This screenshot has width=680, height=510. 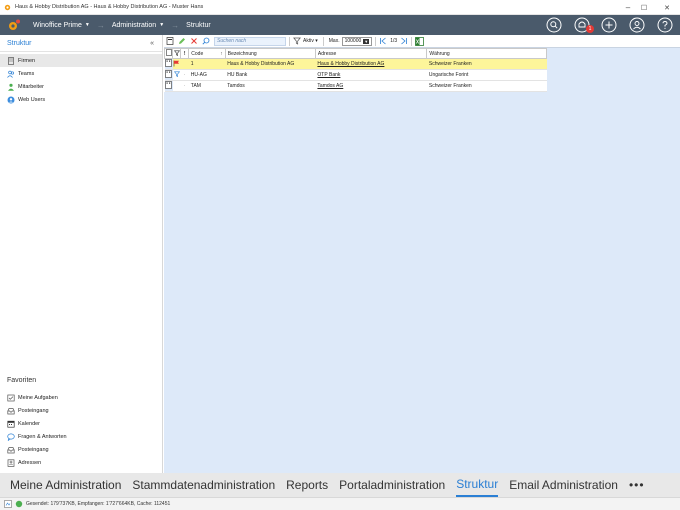 I want to click on flag-column: !, so click(x=185, y=53).